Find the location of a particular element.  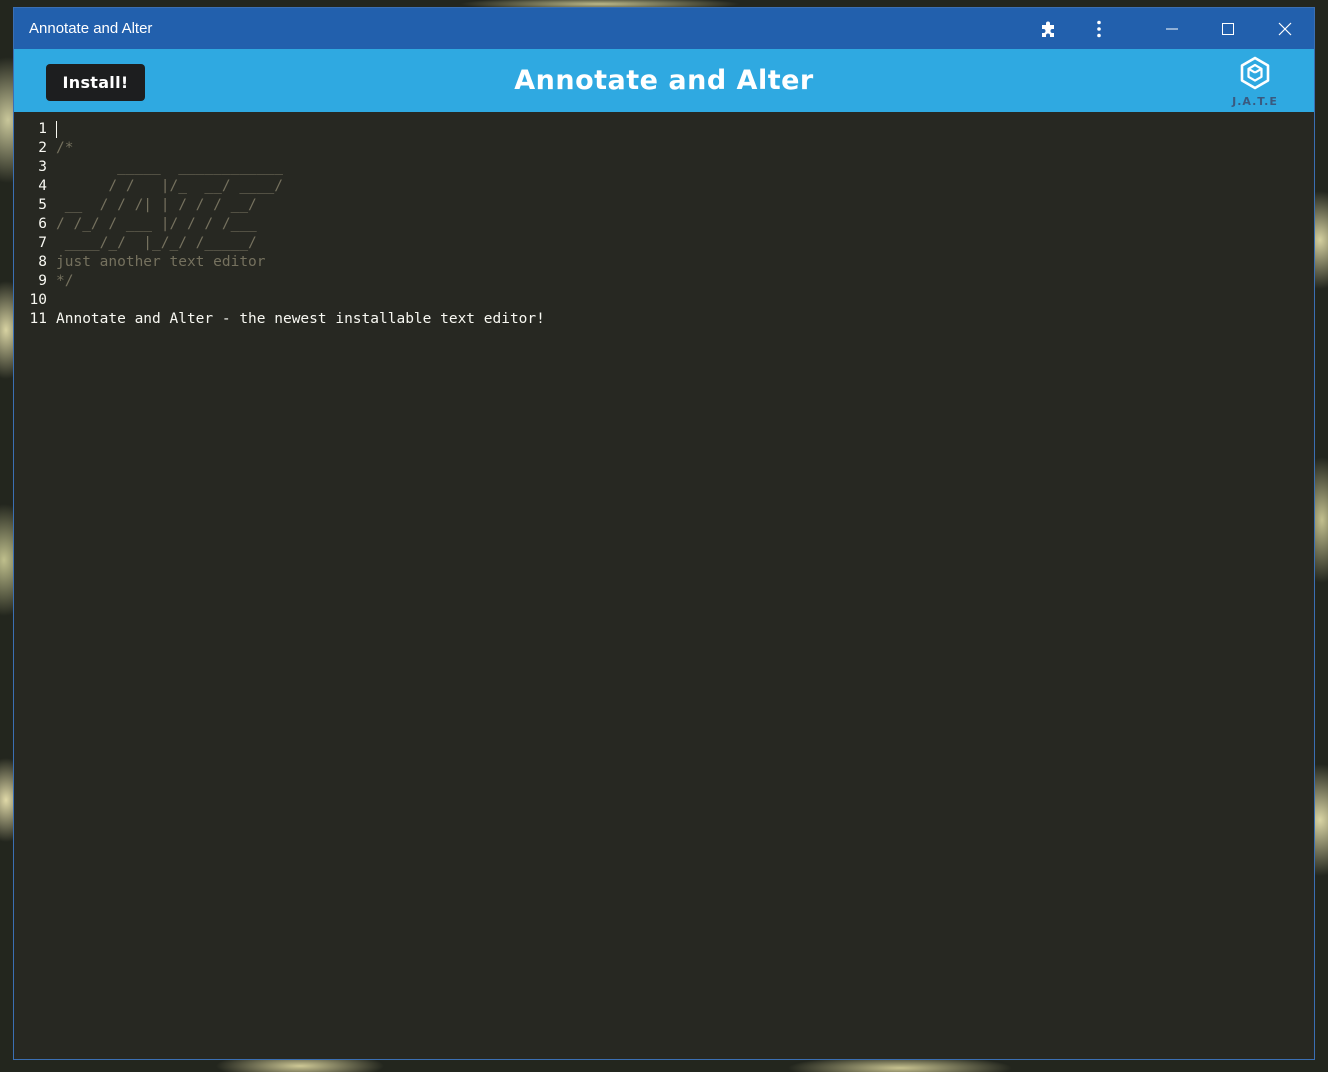

jate-logo-icon is located at coordinates (1255, 75).